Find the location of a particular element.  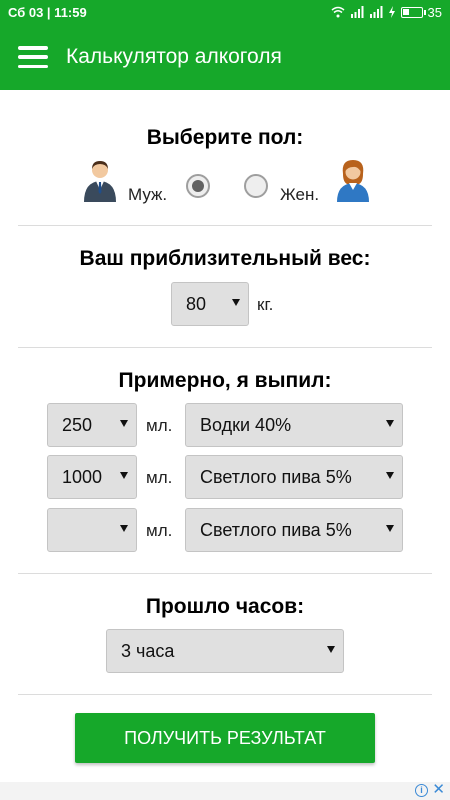

drink-type-value: Водки 40% is located at coordinates (246, 424).